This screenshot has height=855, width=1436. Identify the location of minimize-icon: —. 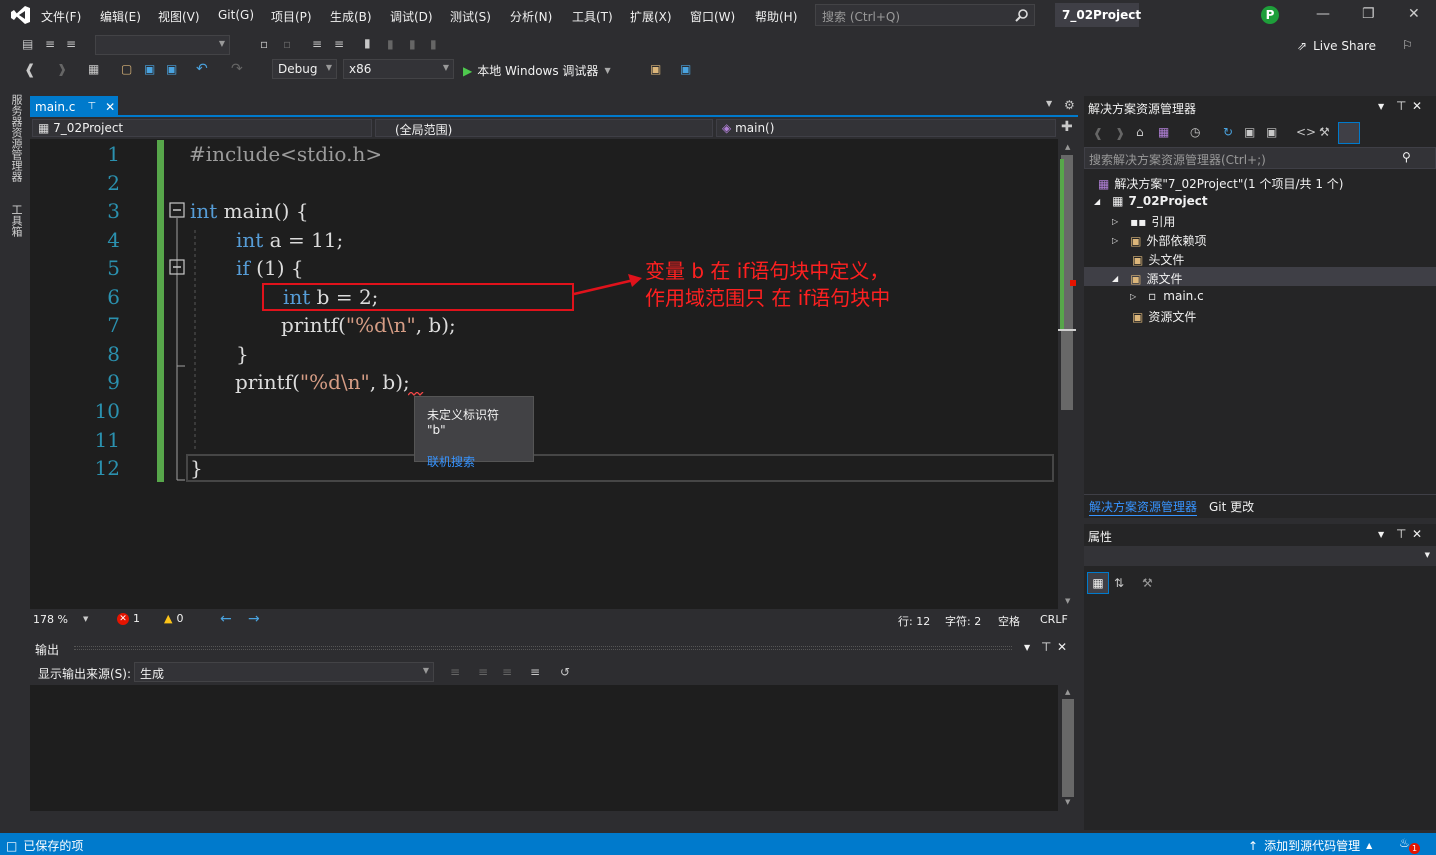
(1323, 14).